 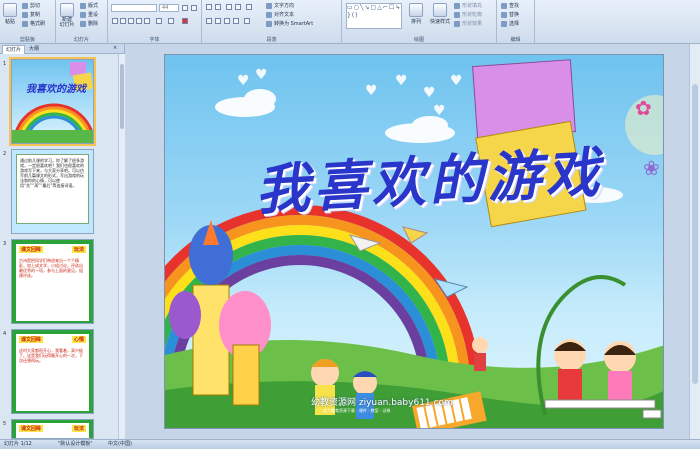 I want to click on quick-styles-icon, so click(x=440, y=10).